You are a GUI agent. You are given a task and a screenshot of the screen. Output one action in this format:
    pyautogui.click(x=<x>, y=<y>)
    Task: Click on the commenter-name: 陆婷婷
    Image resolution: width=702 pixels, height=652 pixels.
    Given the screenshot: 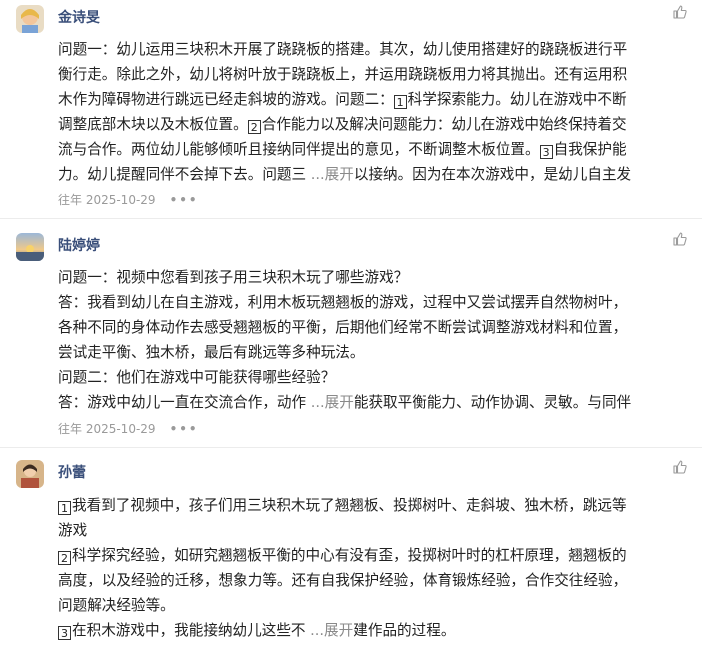 What is the action you would take?
    pyautogui.click(x=79, y=245)
    